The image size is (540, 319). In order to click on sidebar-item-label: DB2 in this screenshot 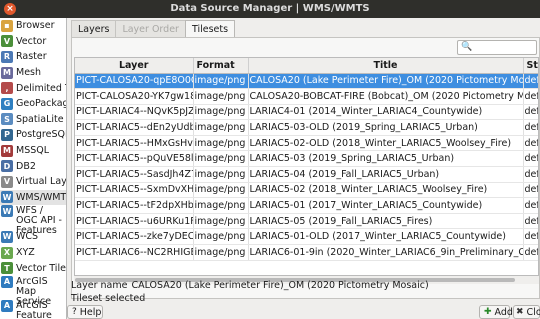, I will do `click(26, 166)`.